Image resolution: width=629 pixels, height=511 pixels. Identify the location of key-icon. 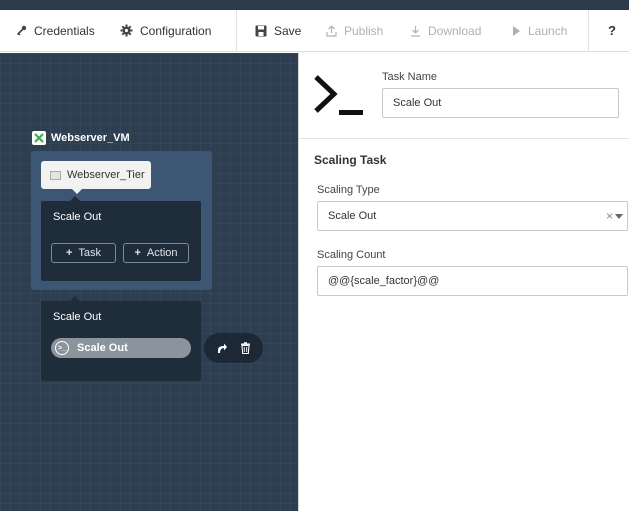
(21, 30).